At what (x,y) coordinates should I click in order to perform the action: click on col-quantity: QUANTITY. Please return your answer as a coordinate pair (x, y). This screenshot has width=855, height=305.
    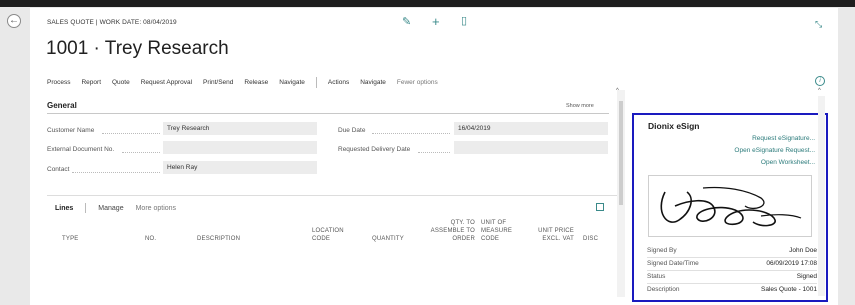
    Looking at the image, I should click on (388, 239).